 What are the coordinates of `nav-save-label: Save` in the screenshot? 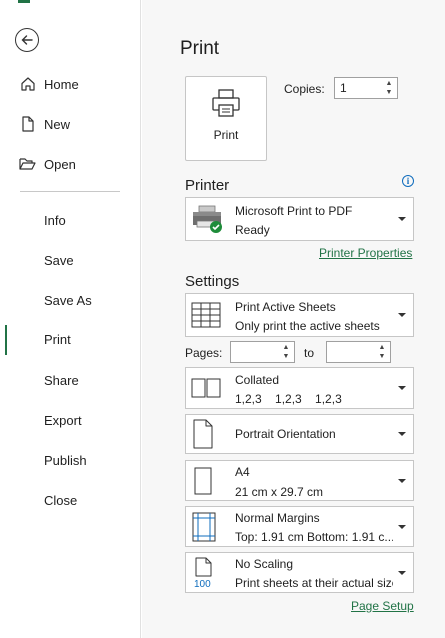 It's located at (59, 260).